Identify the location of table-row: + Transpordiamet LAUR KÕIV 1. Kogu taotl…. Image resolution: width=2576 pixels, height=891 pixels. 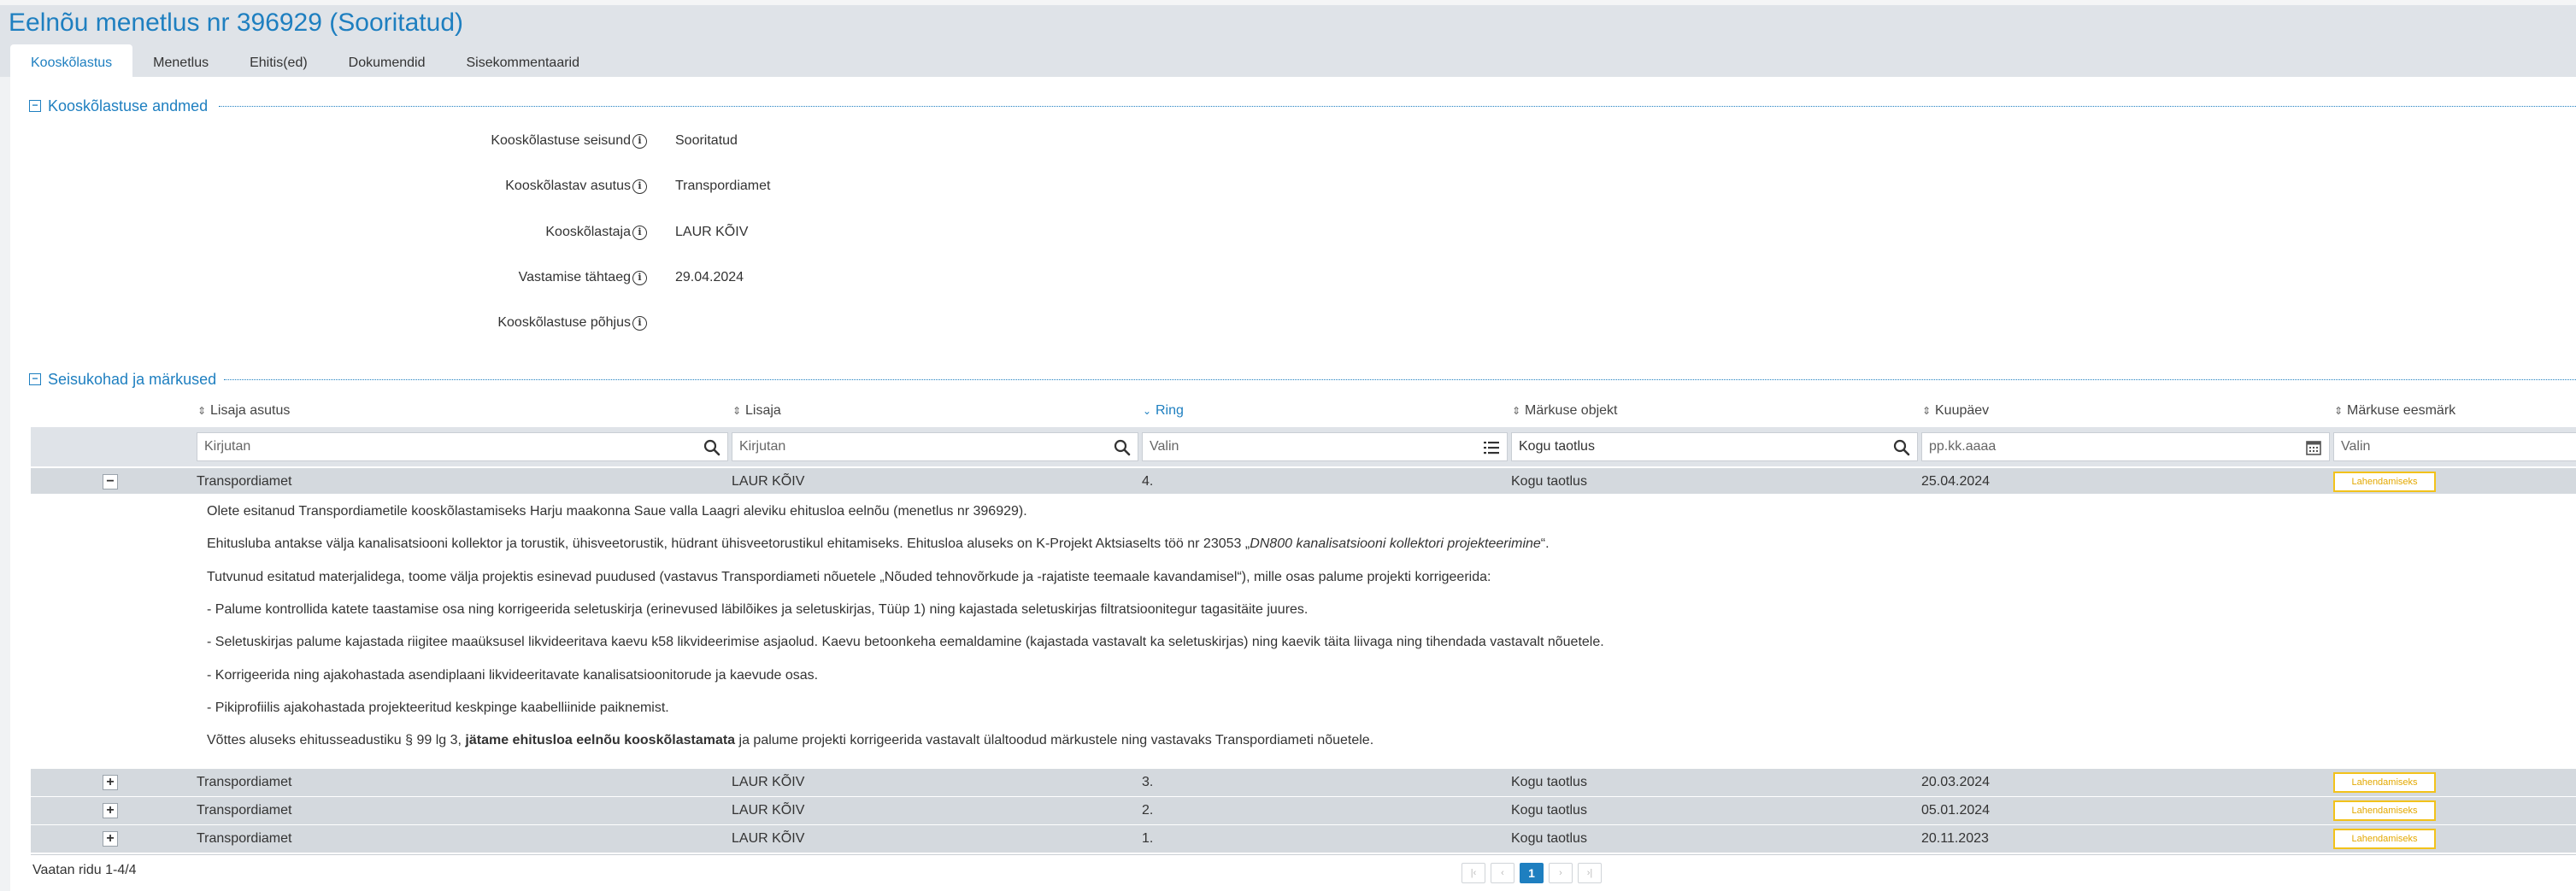
(1303, 839).